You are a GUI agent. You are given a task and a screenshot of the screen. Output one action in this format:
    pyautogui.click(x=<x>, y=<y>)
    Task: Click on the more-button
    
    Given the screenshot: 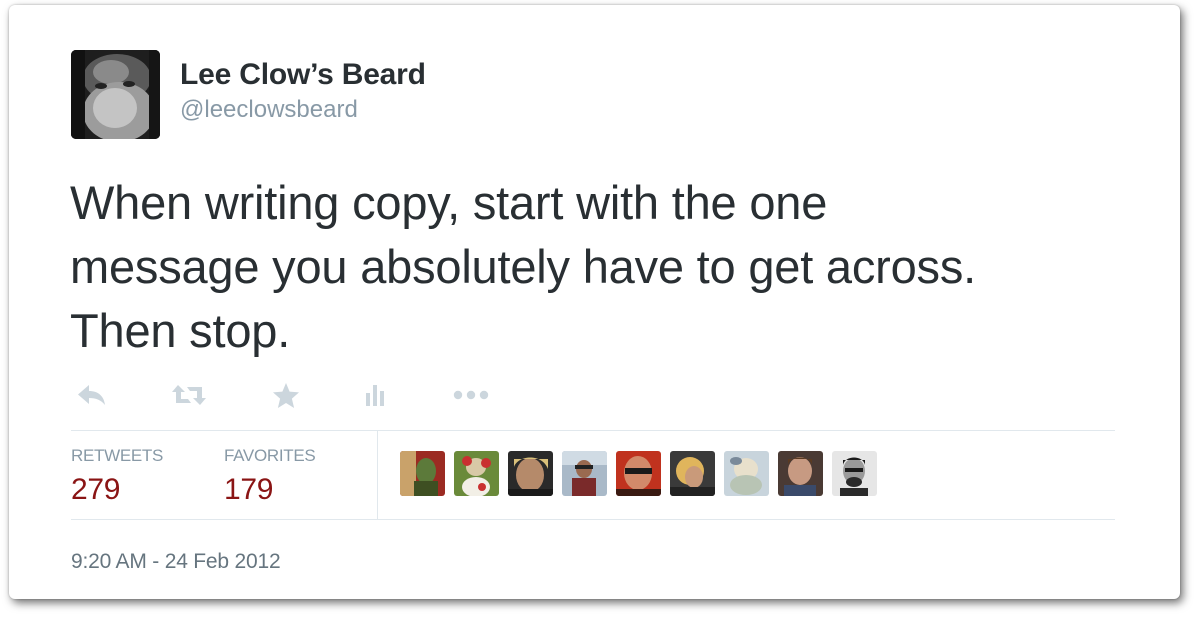 What is the action you would take?
    pyautogui.click(x=471, y=395)
    